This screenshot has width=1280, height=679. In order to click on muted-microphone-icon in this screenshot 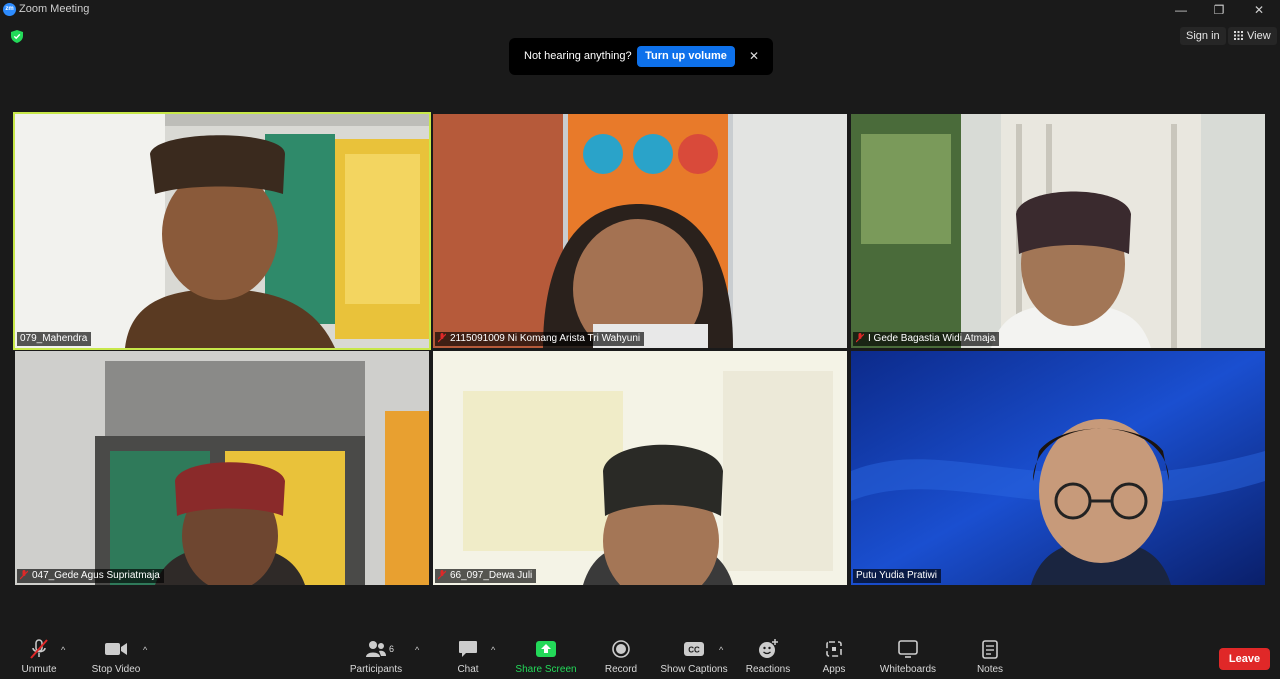, I will do `click(39, 649)`.